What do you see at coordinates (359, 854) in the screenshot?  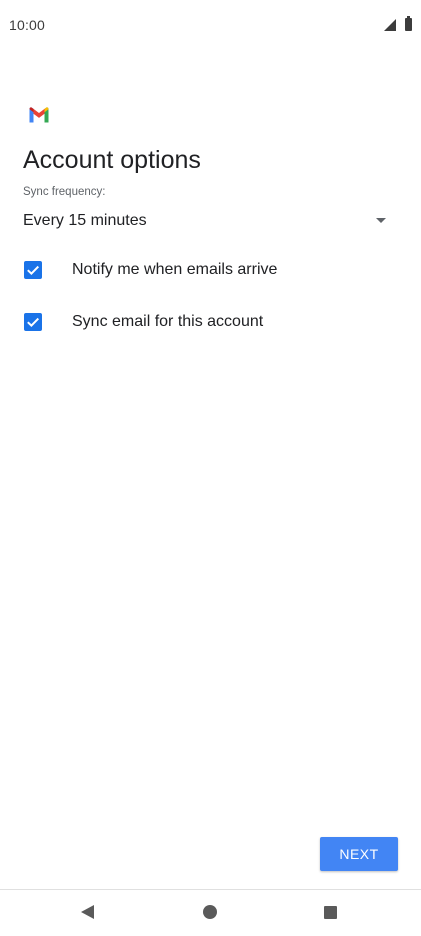 I see `next-button: NEXT` at bounding box center [359, 854].